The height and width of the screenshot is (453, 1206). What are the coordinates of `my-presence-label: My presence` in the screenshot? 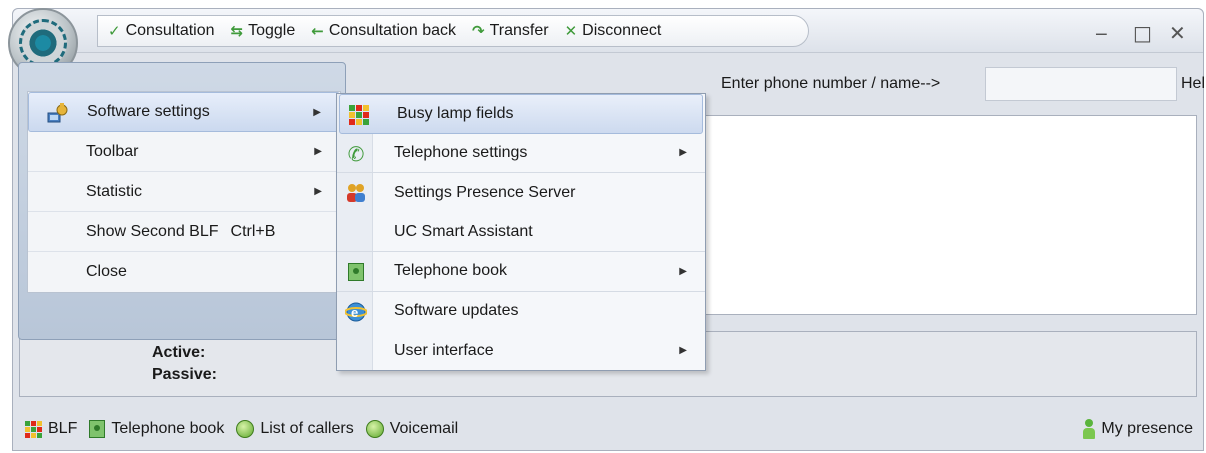 It's located at (1147, 428).